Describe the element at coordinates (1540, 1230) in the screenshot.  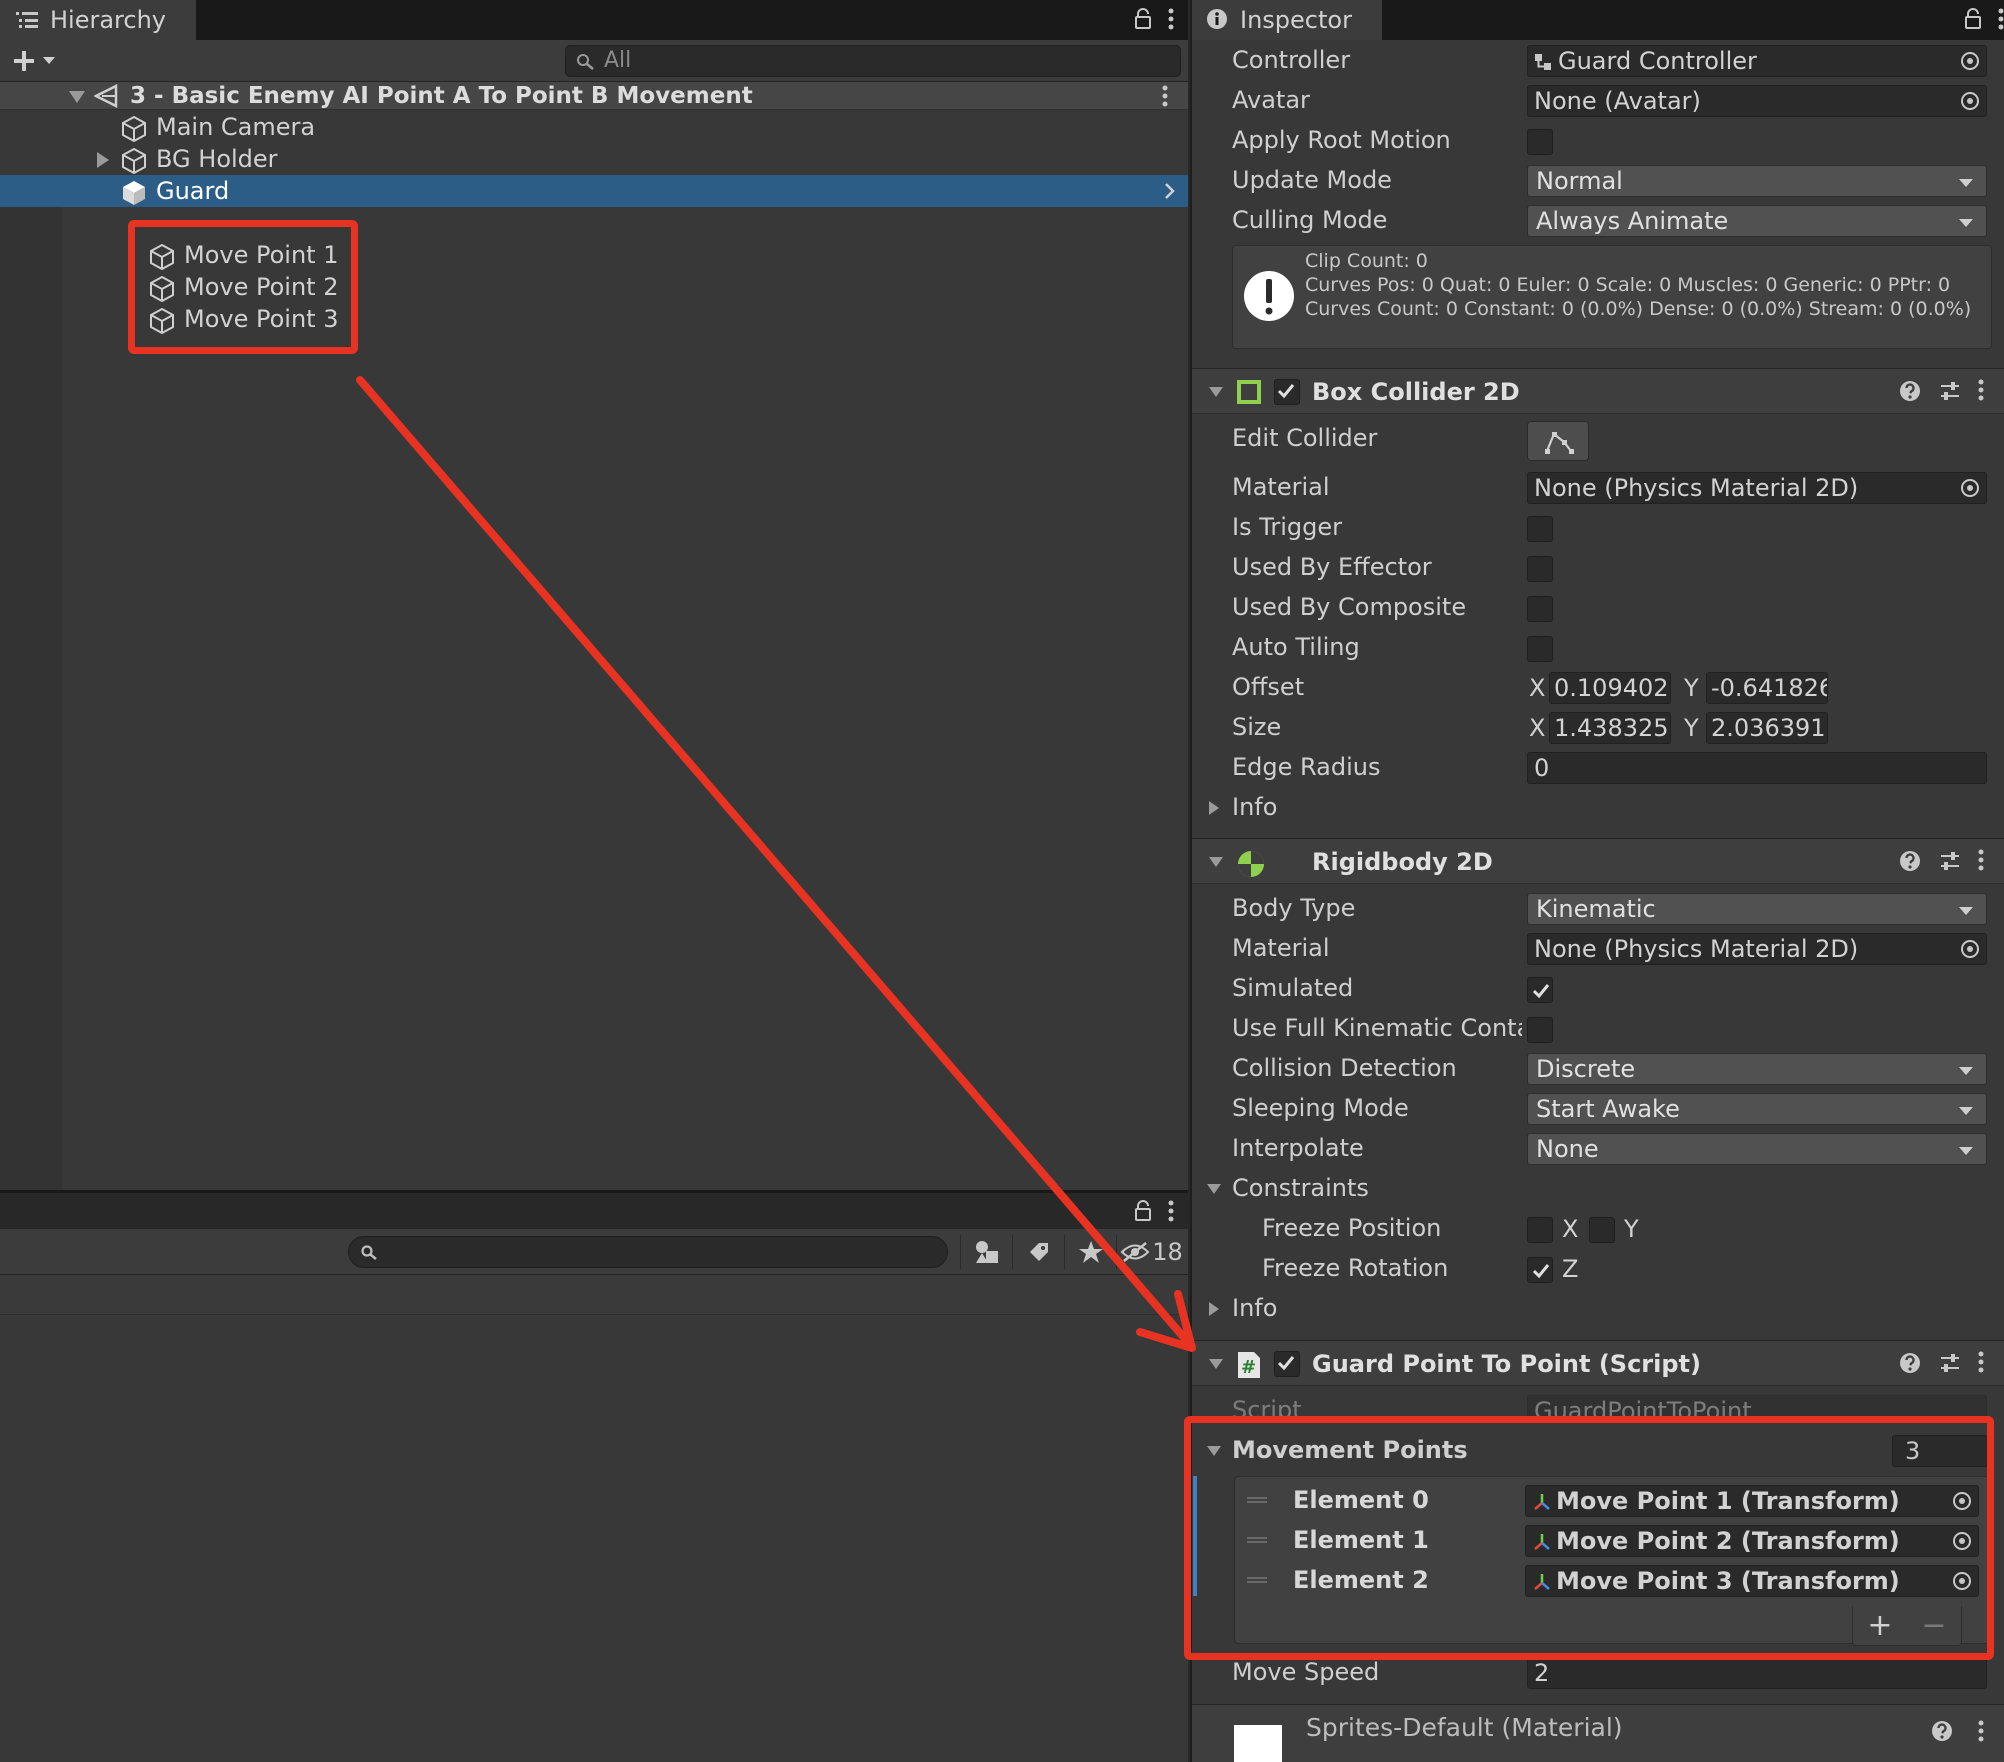
I see `freeze-position-x-checkbox` at that location.